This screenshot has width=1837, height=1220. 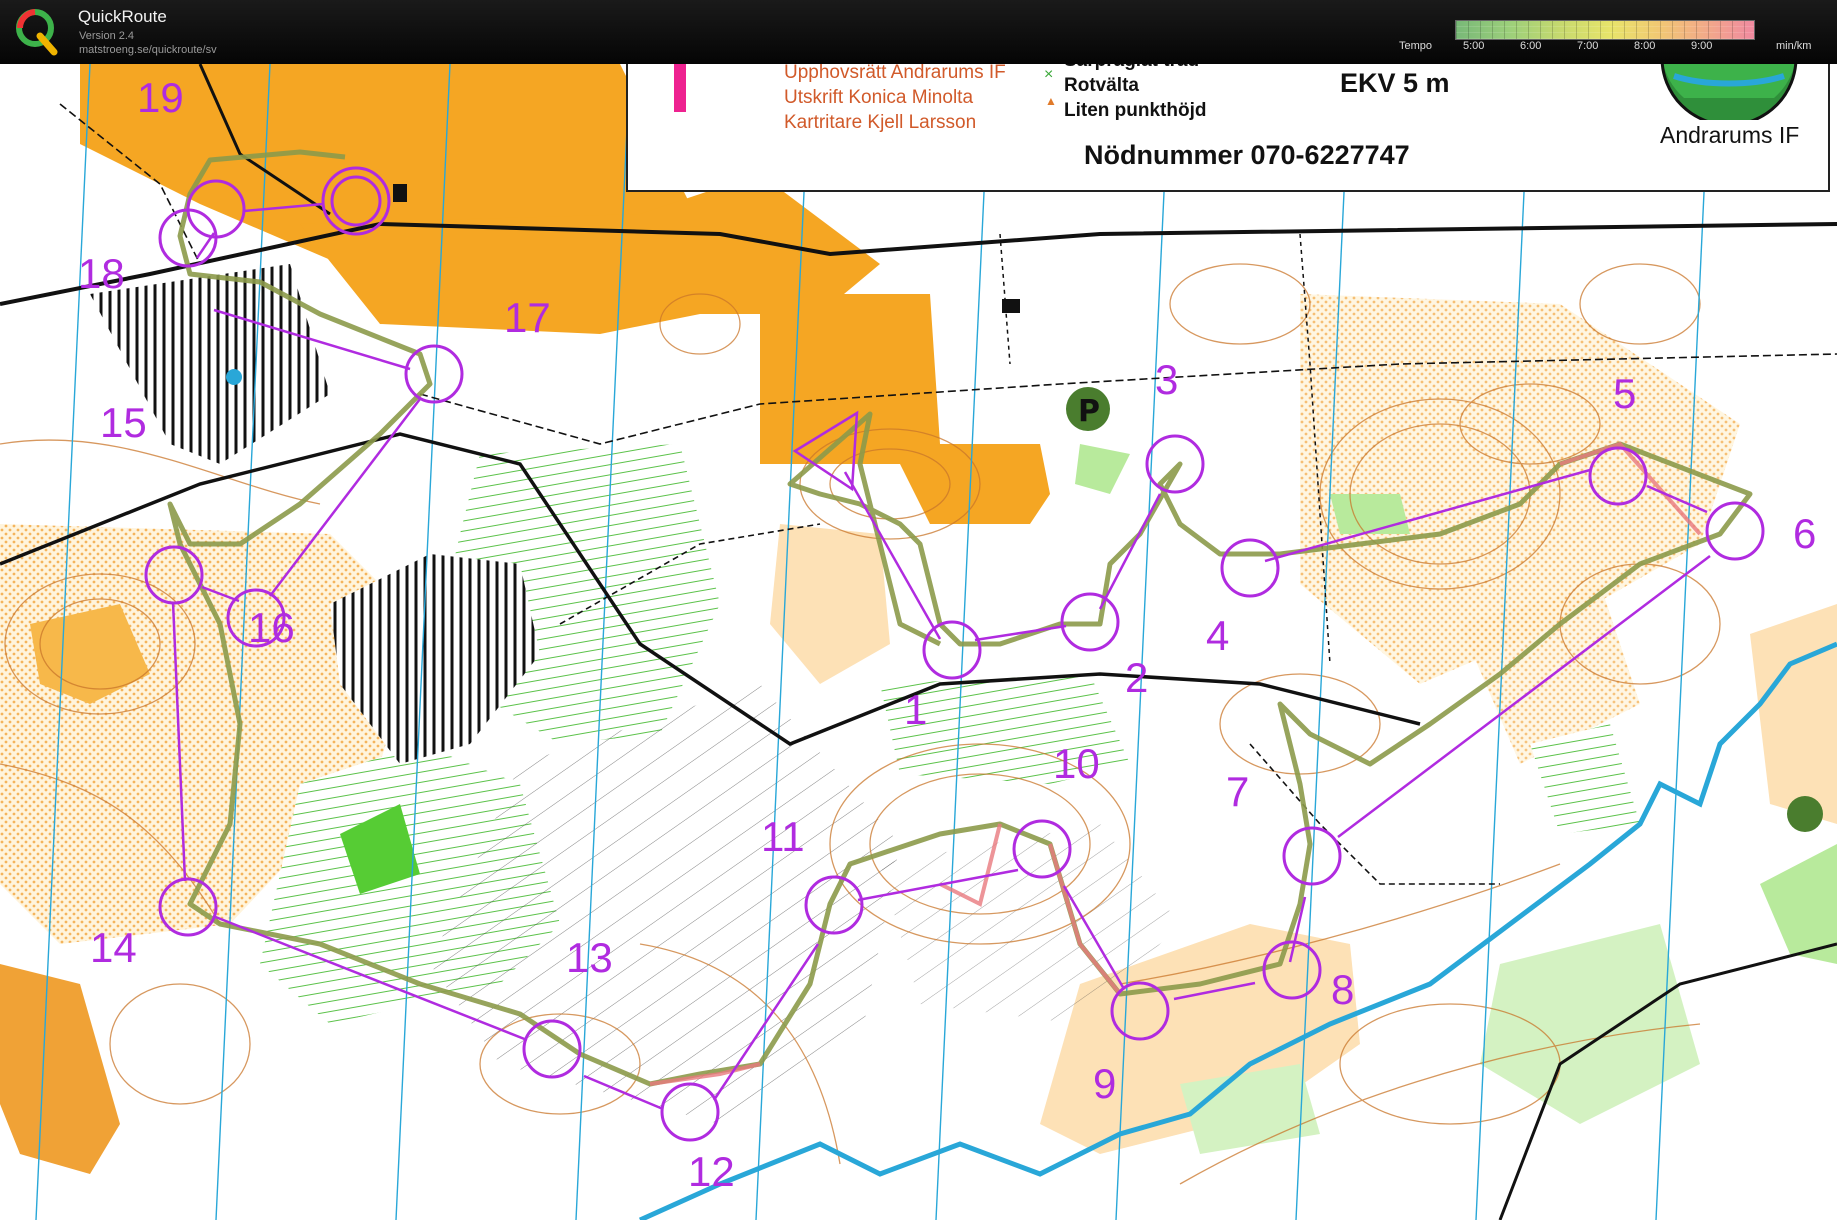 What do you see at coordinates (1238, 791) in the screenshot?
I see `control-number: 7` at bounding box center [1238, 791].